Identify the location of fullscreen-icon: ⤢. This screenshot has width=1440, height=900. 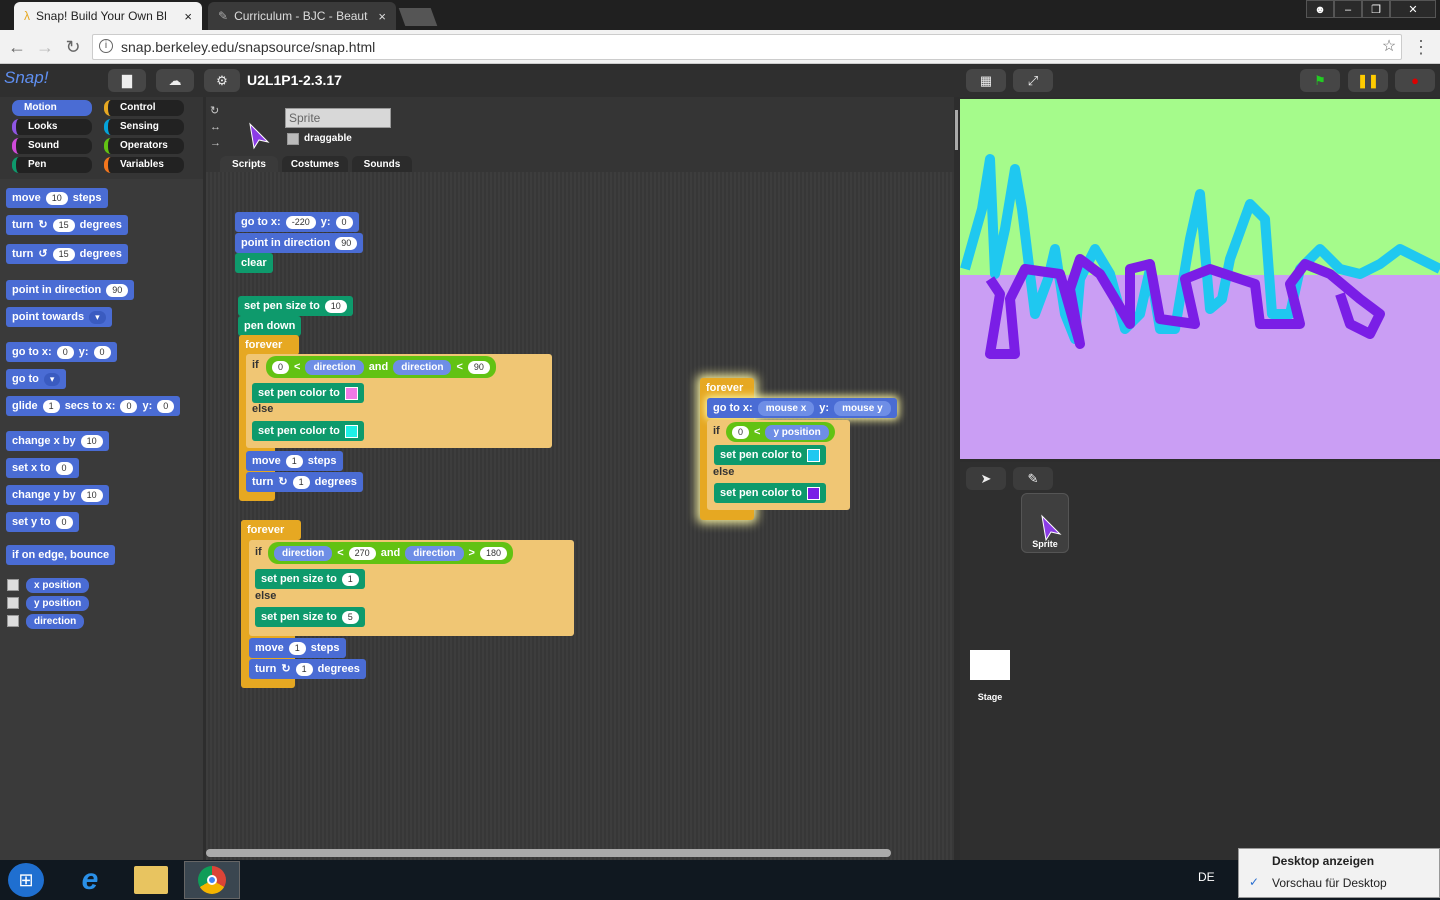
(1033, 80).